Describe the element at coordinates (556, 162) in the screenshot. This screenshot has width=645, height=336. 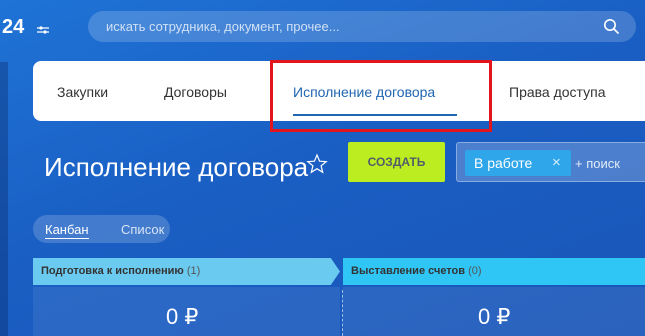
I see `close-icon: ×` at that location.